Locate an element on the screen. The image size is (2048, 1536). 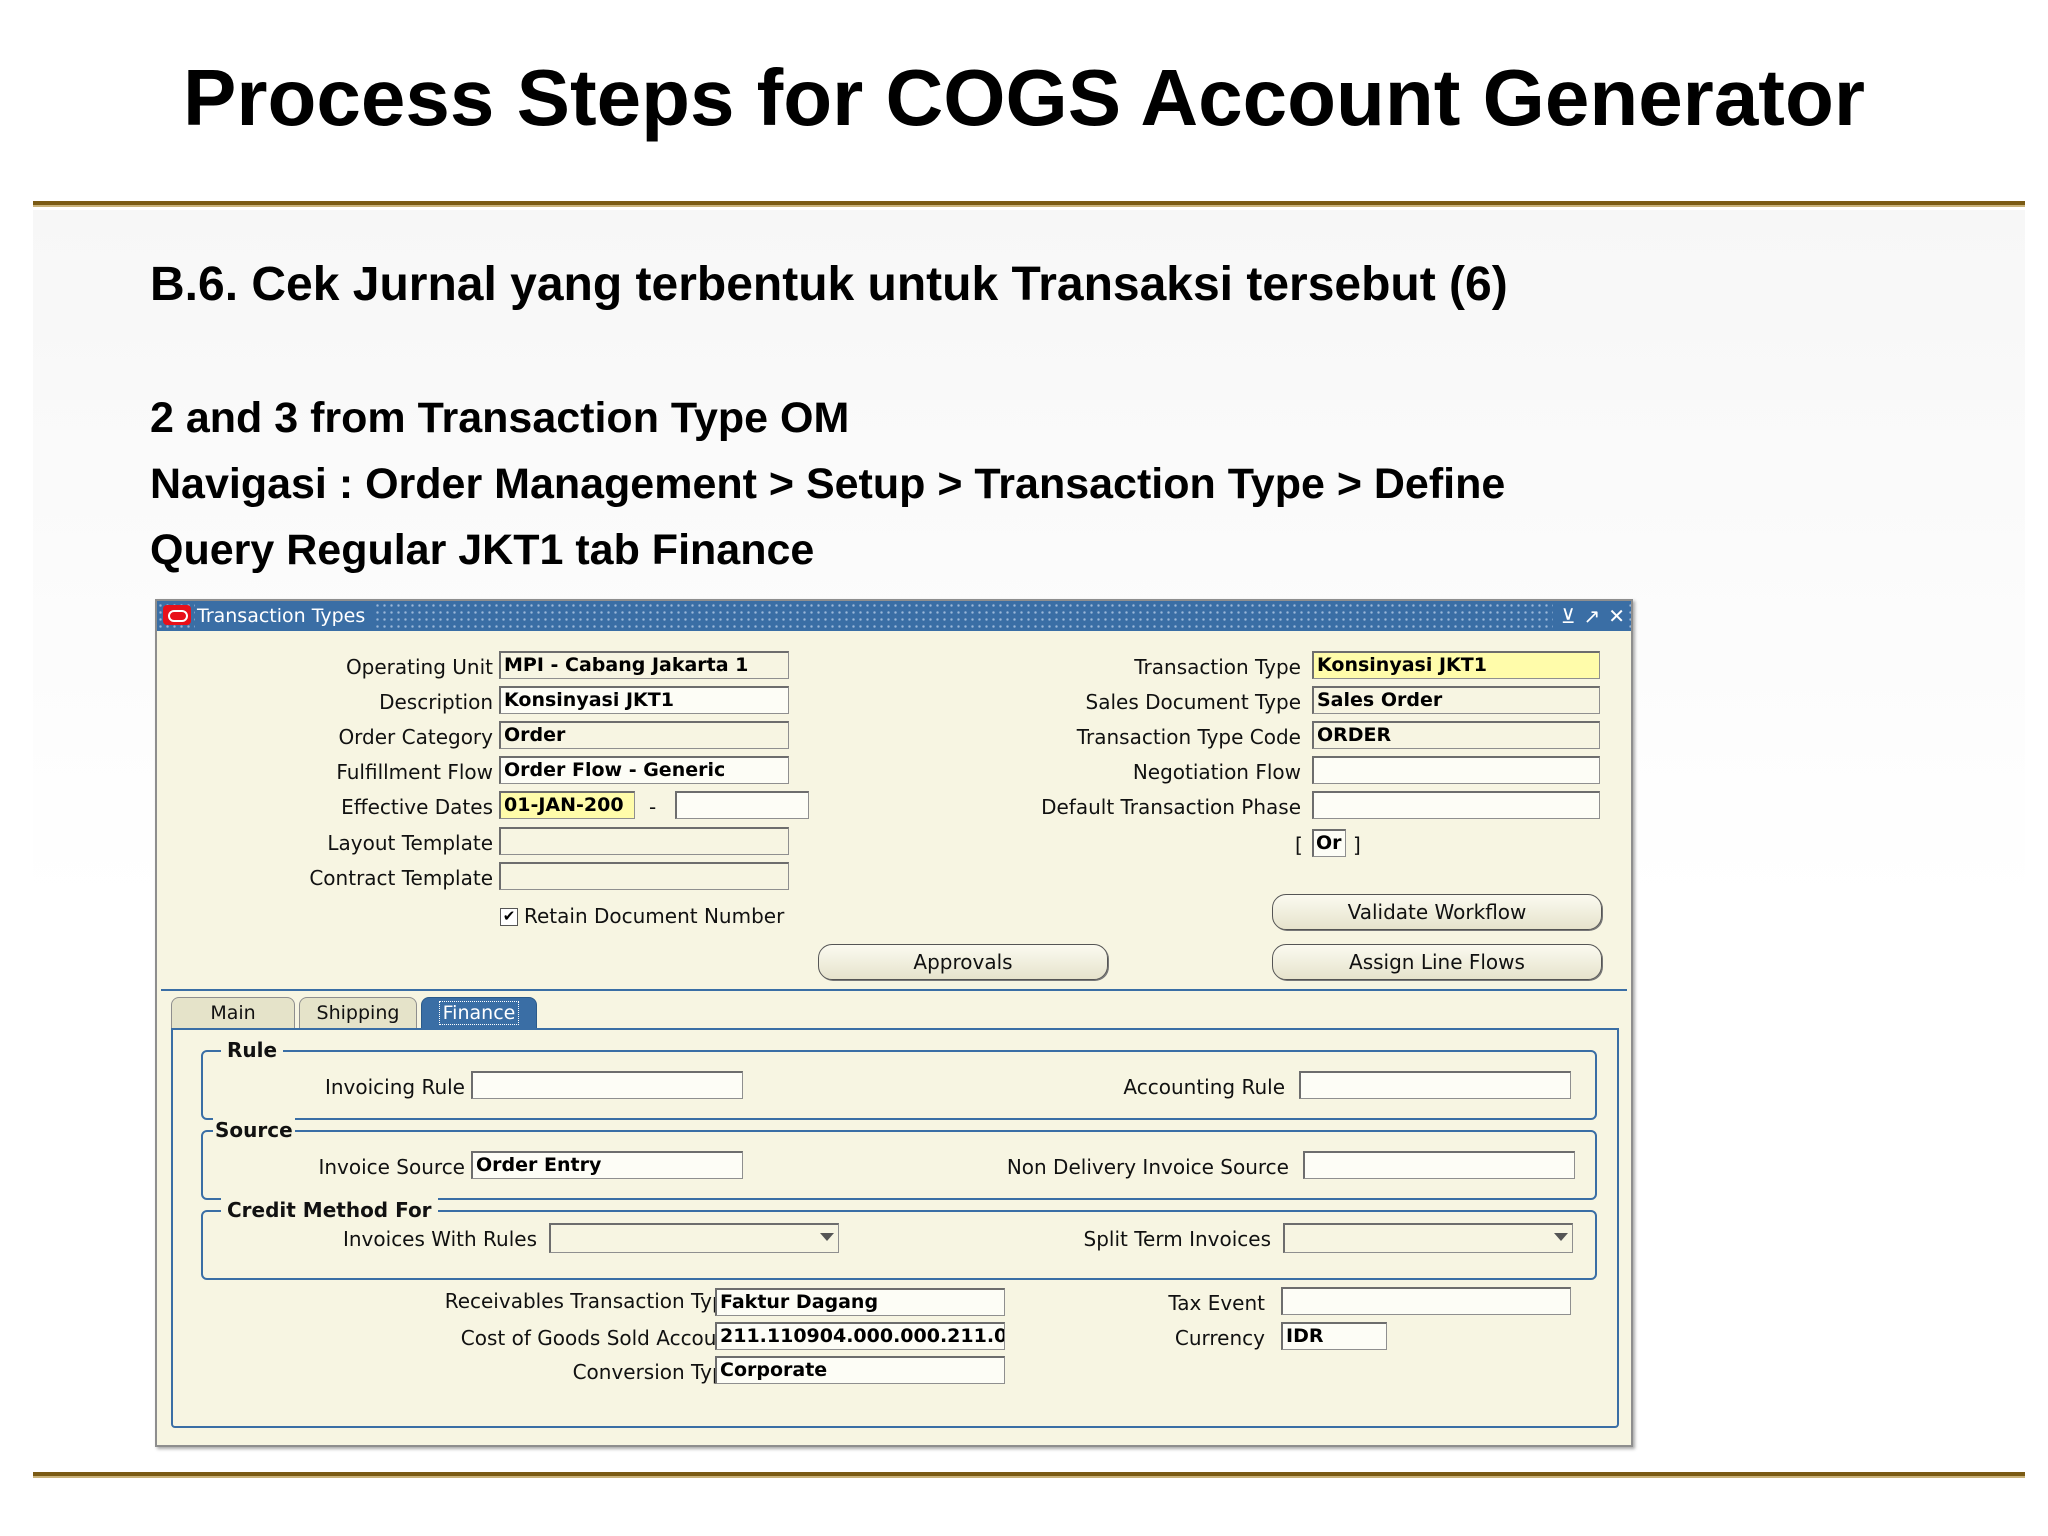
default-transaction-phase-label: Default Transaction Phase is located at coordinates (1171, 807).